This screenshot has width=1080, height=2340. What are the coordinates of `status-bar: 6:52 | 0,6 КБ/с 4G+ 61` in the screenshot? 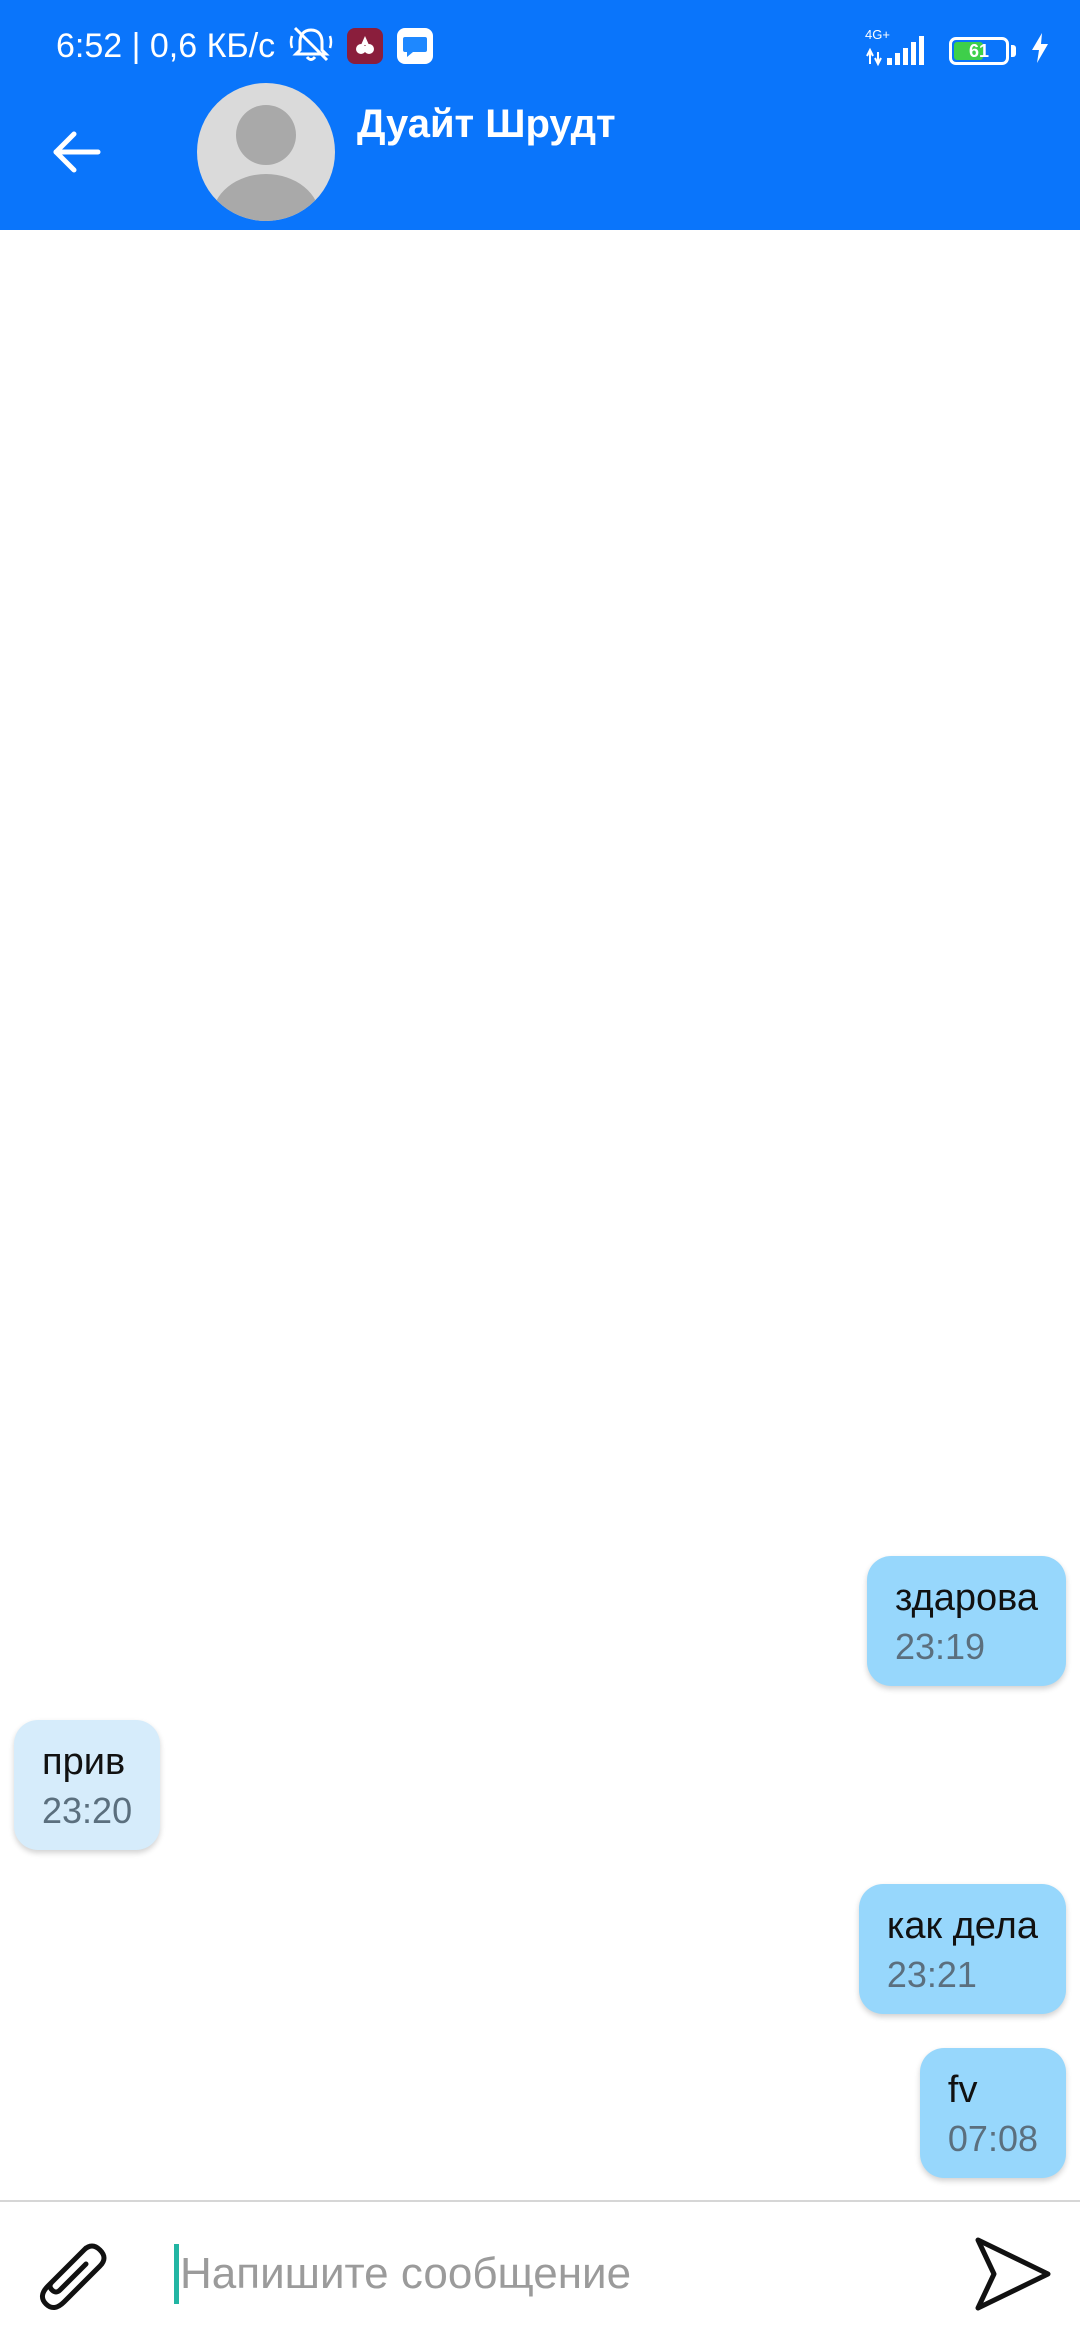 It's located at (540, 47).